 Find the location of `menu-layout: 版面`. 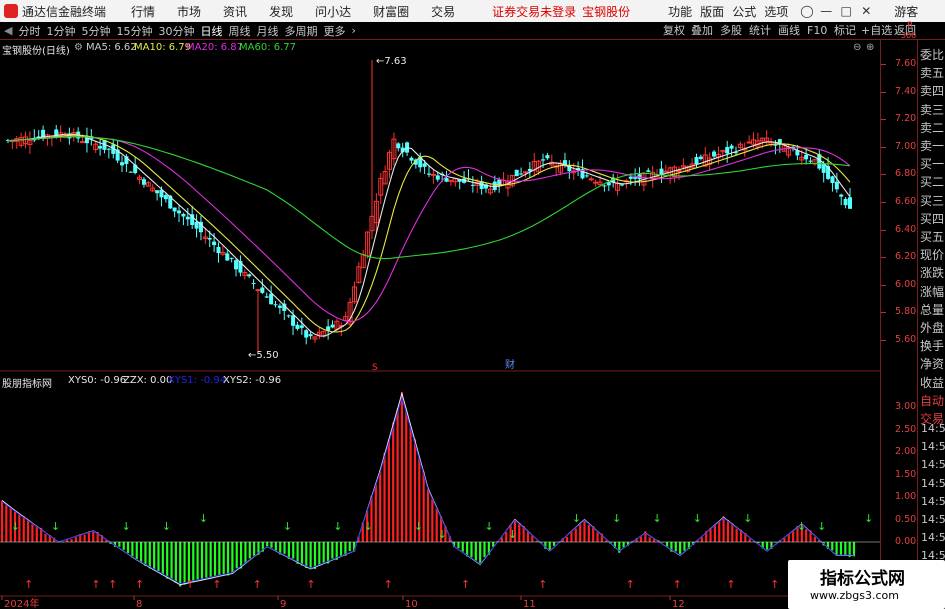

menu-layout: 版面 is located at coordinates (712, 11).